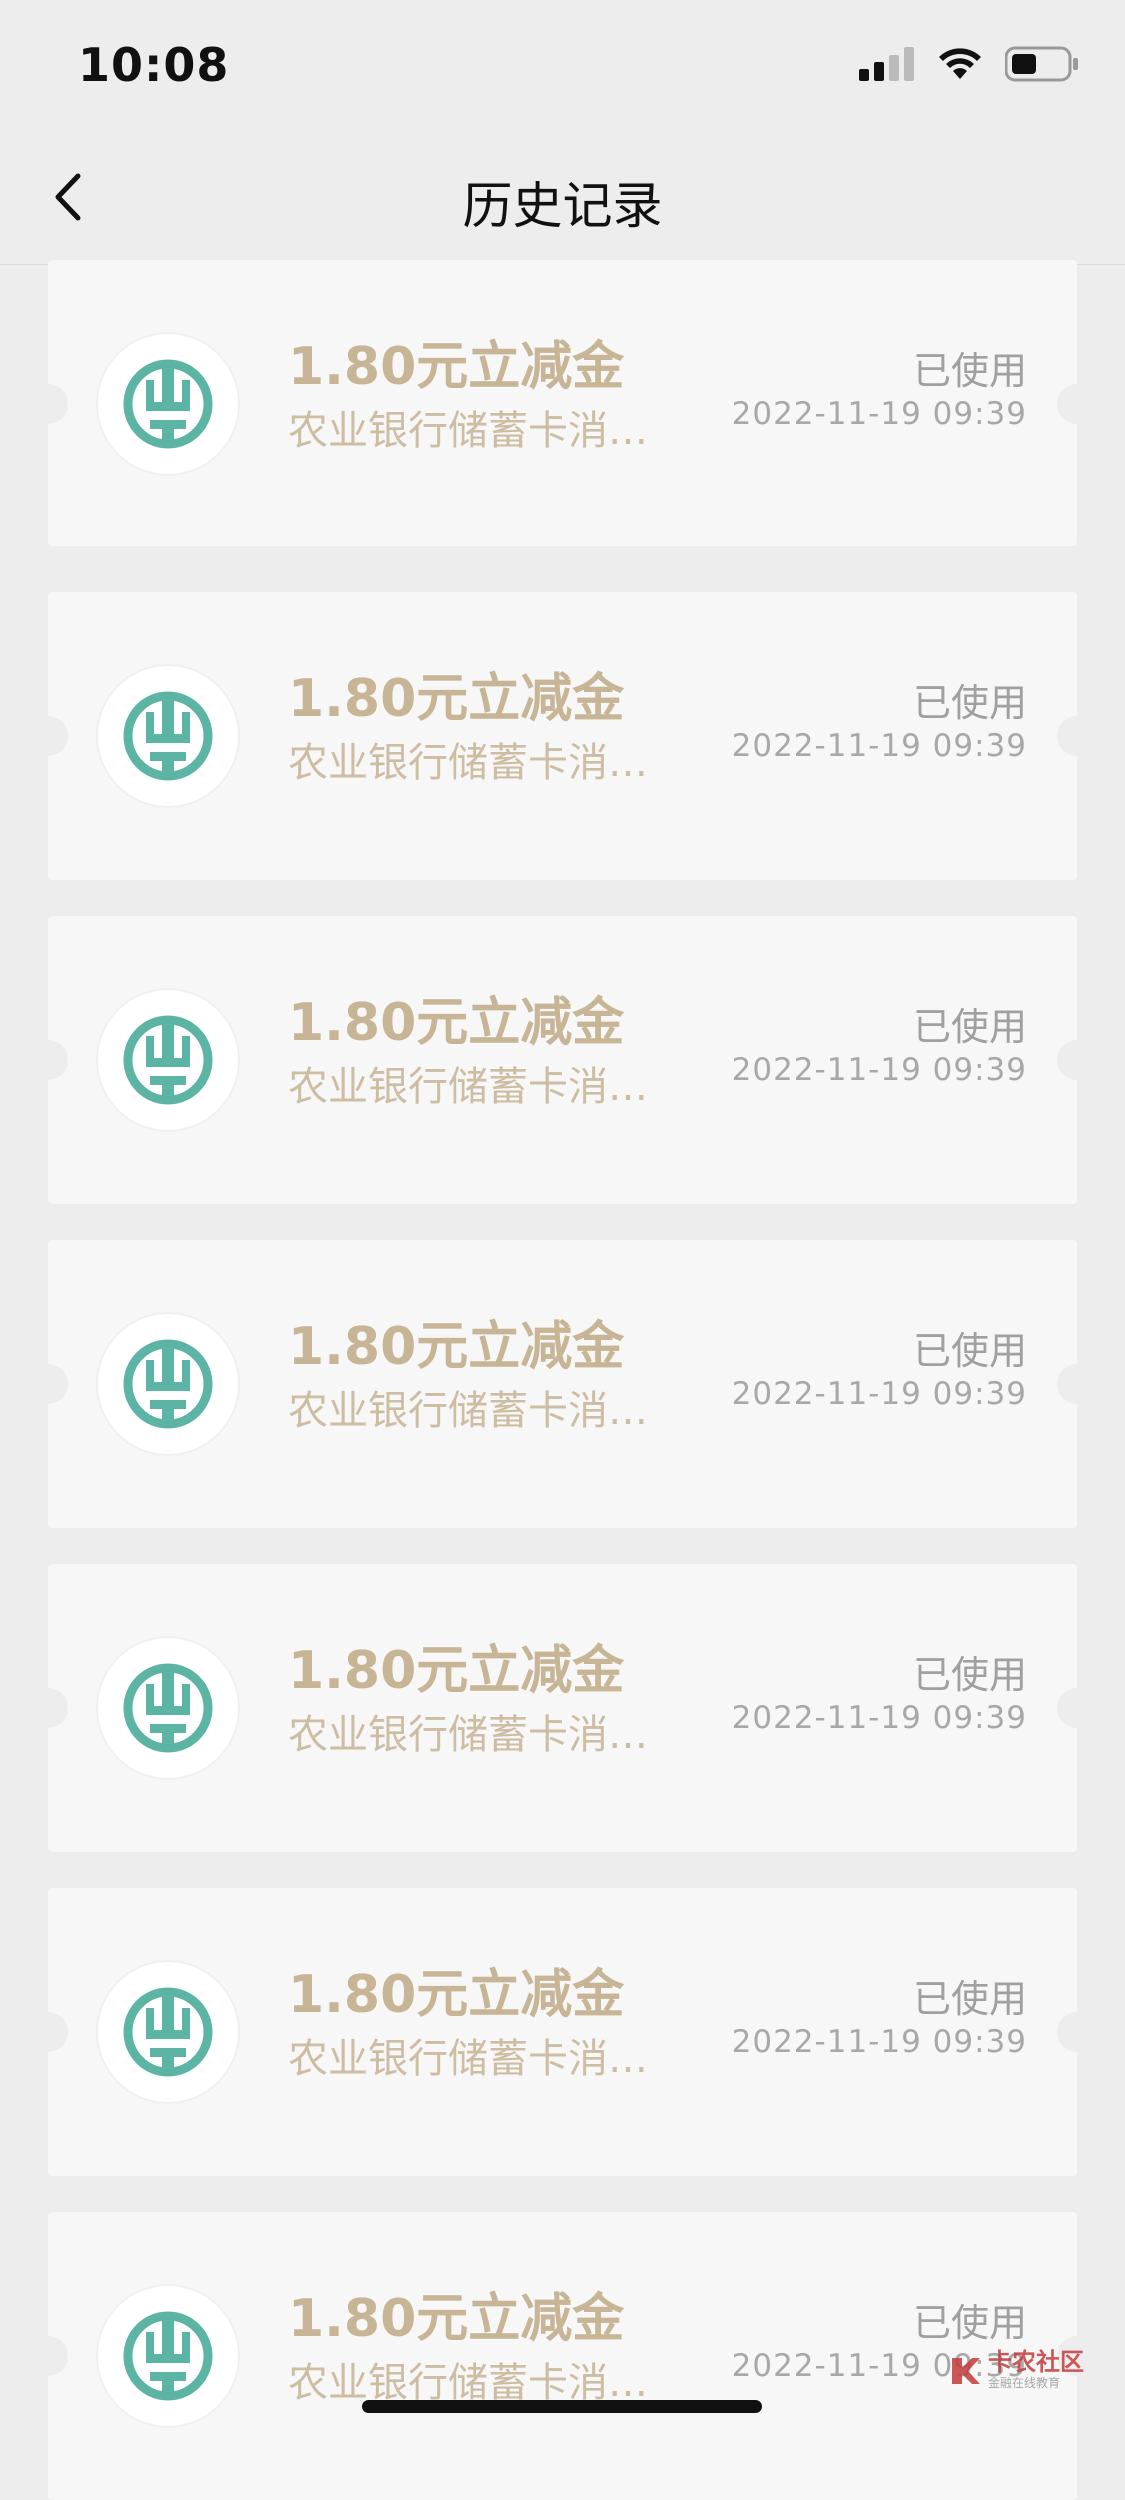 Image resolution: width=1125 pixels, height=2500 pixels. Describe the element at coordinates (562, 206) in the screenshot. I see `page-title: 历史记录` at that location.